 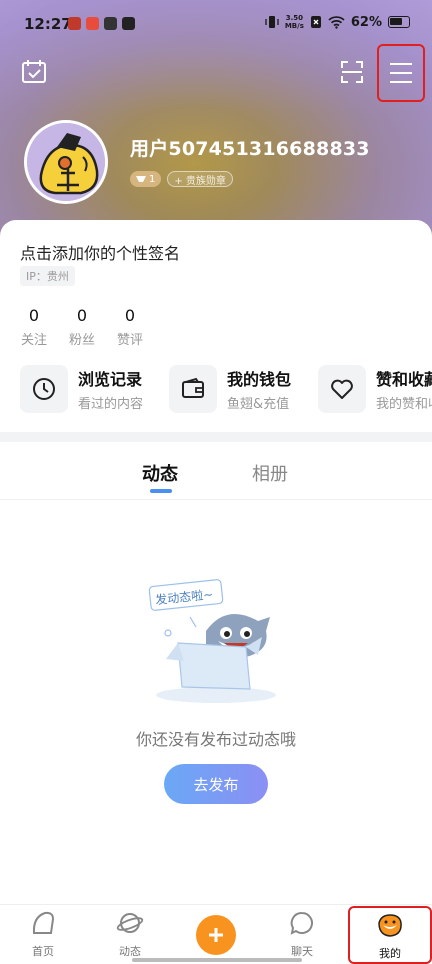 What do you see at coordinates (259, 379) in the screenshot?
I see `shortcut-title: 我的钱包` at bounding box center [259, 379].